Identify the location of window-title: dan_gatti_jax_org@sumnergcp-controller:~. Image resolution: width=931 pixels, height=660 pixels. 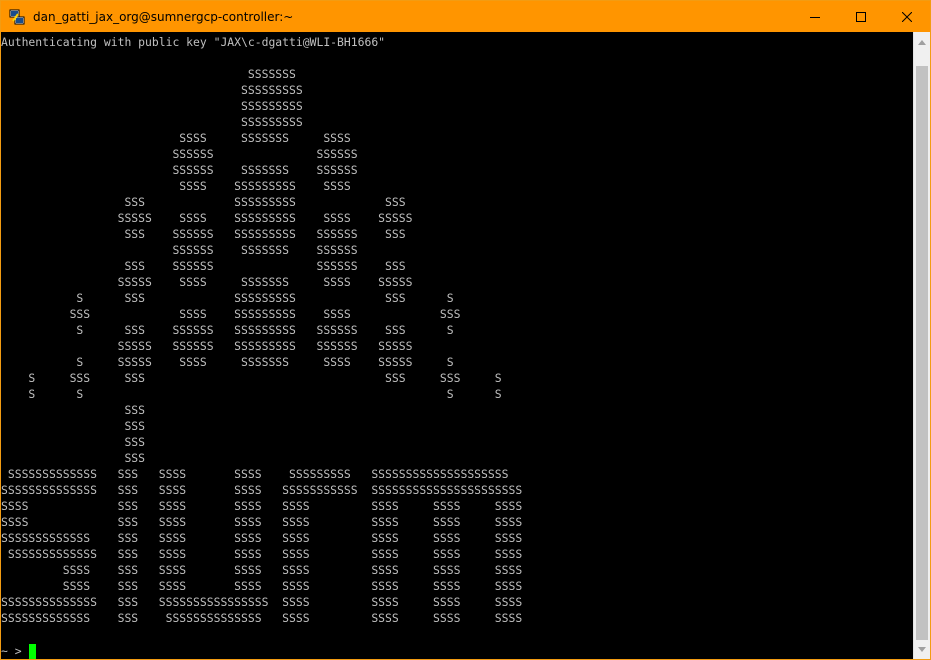
(163, 16).